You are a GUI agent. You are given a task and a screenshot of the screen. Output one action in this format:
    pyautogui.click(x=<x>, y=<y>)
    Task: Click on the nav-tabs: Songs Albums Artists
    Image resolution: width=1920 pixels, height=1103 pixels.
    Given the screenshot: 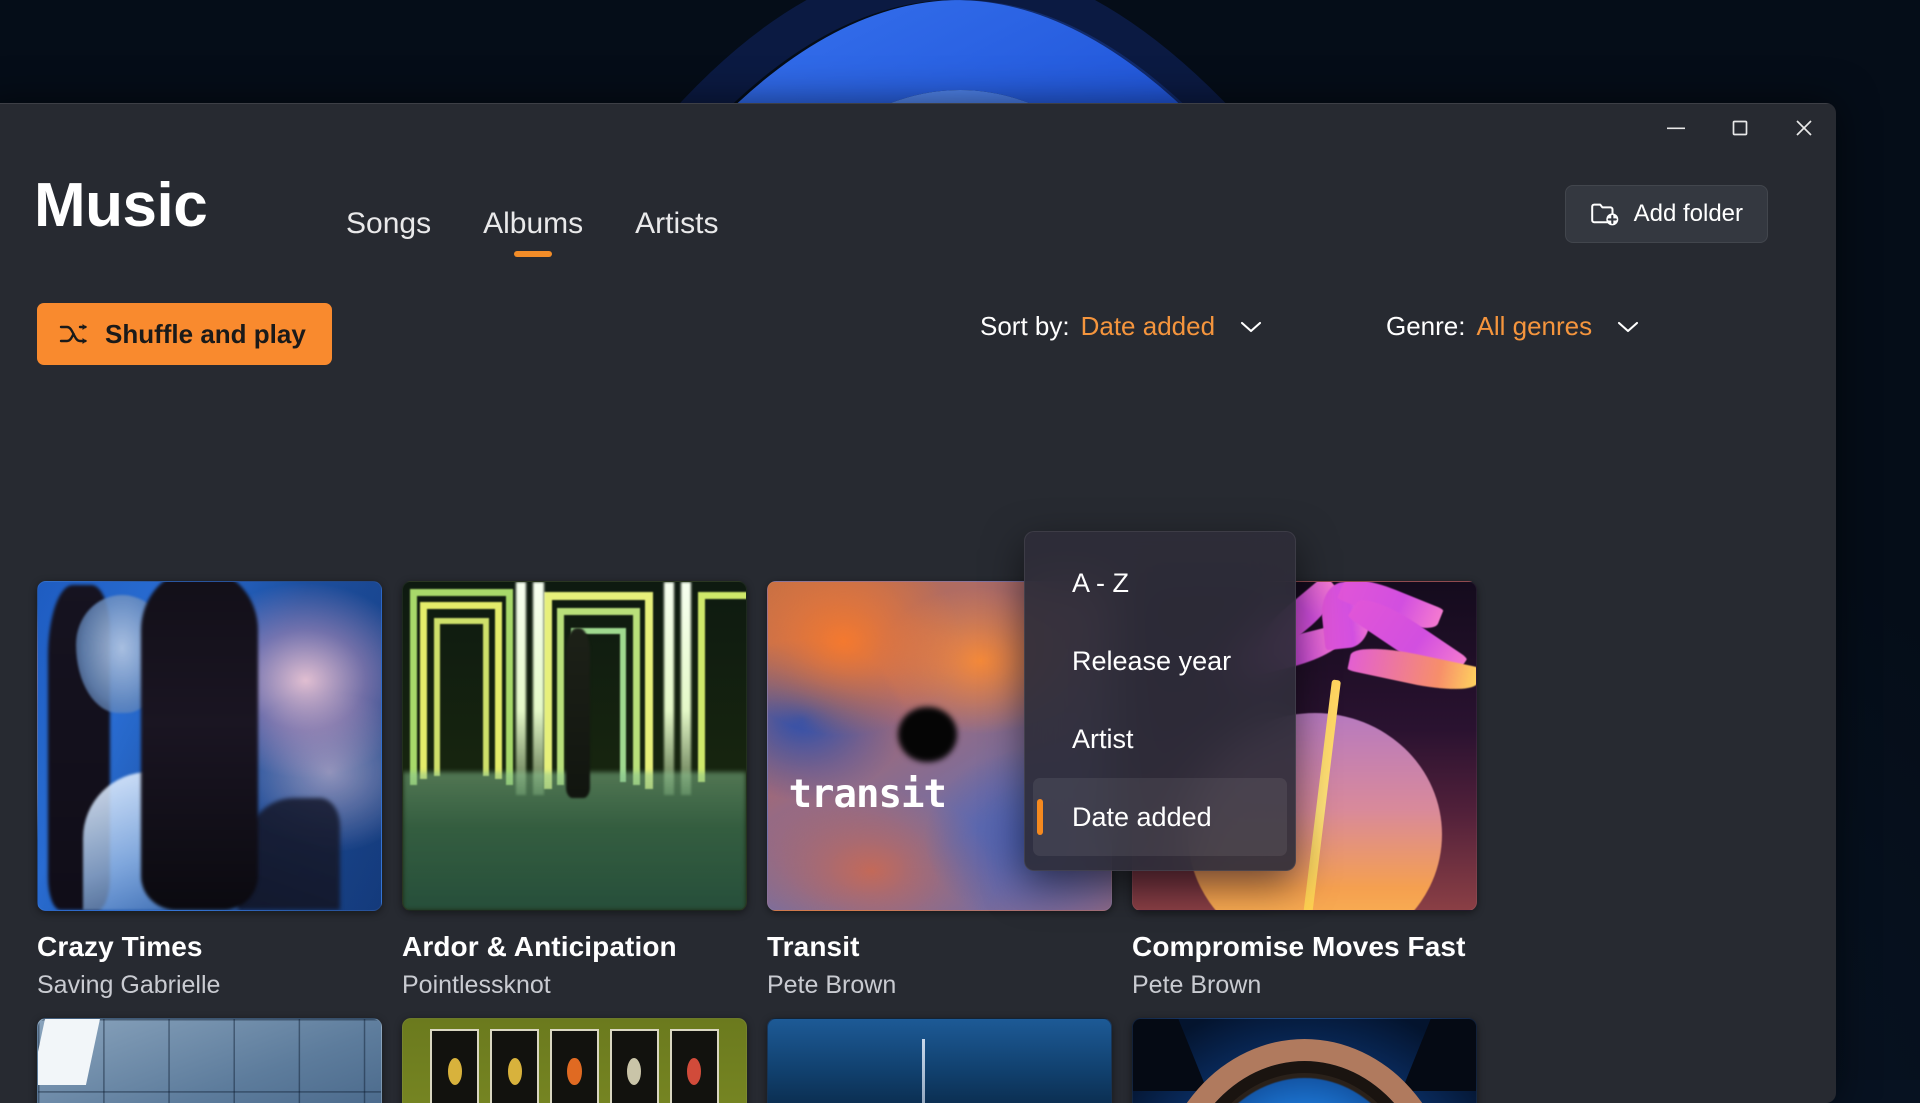 What is the action you would take?
    pyautogui.click(x=532, y=224)
    